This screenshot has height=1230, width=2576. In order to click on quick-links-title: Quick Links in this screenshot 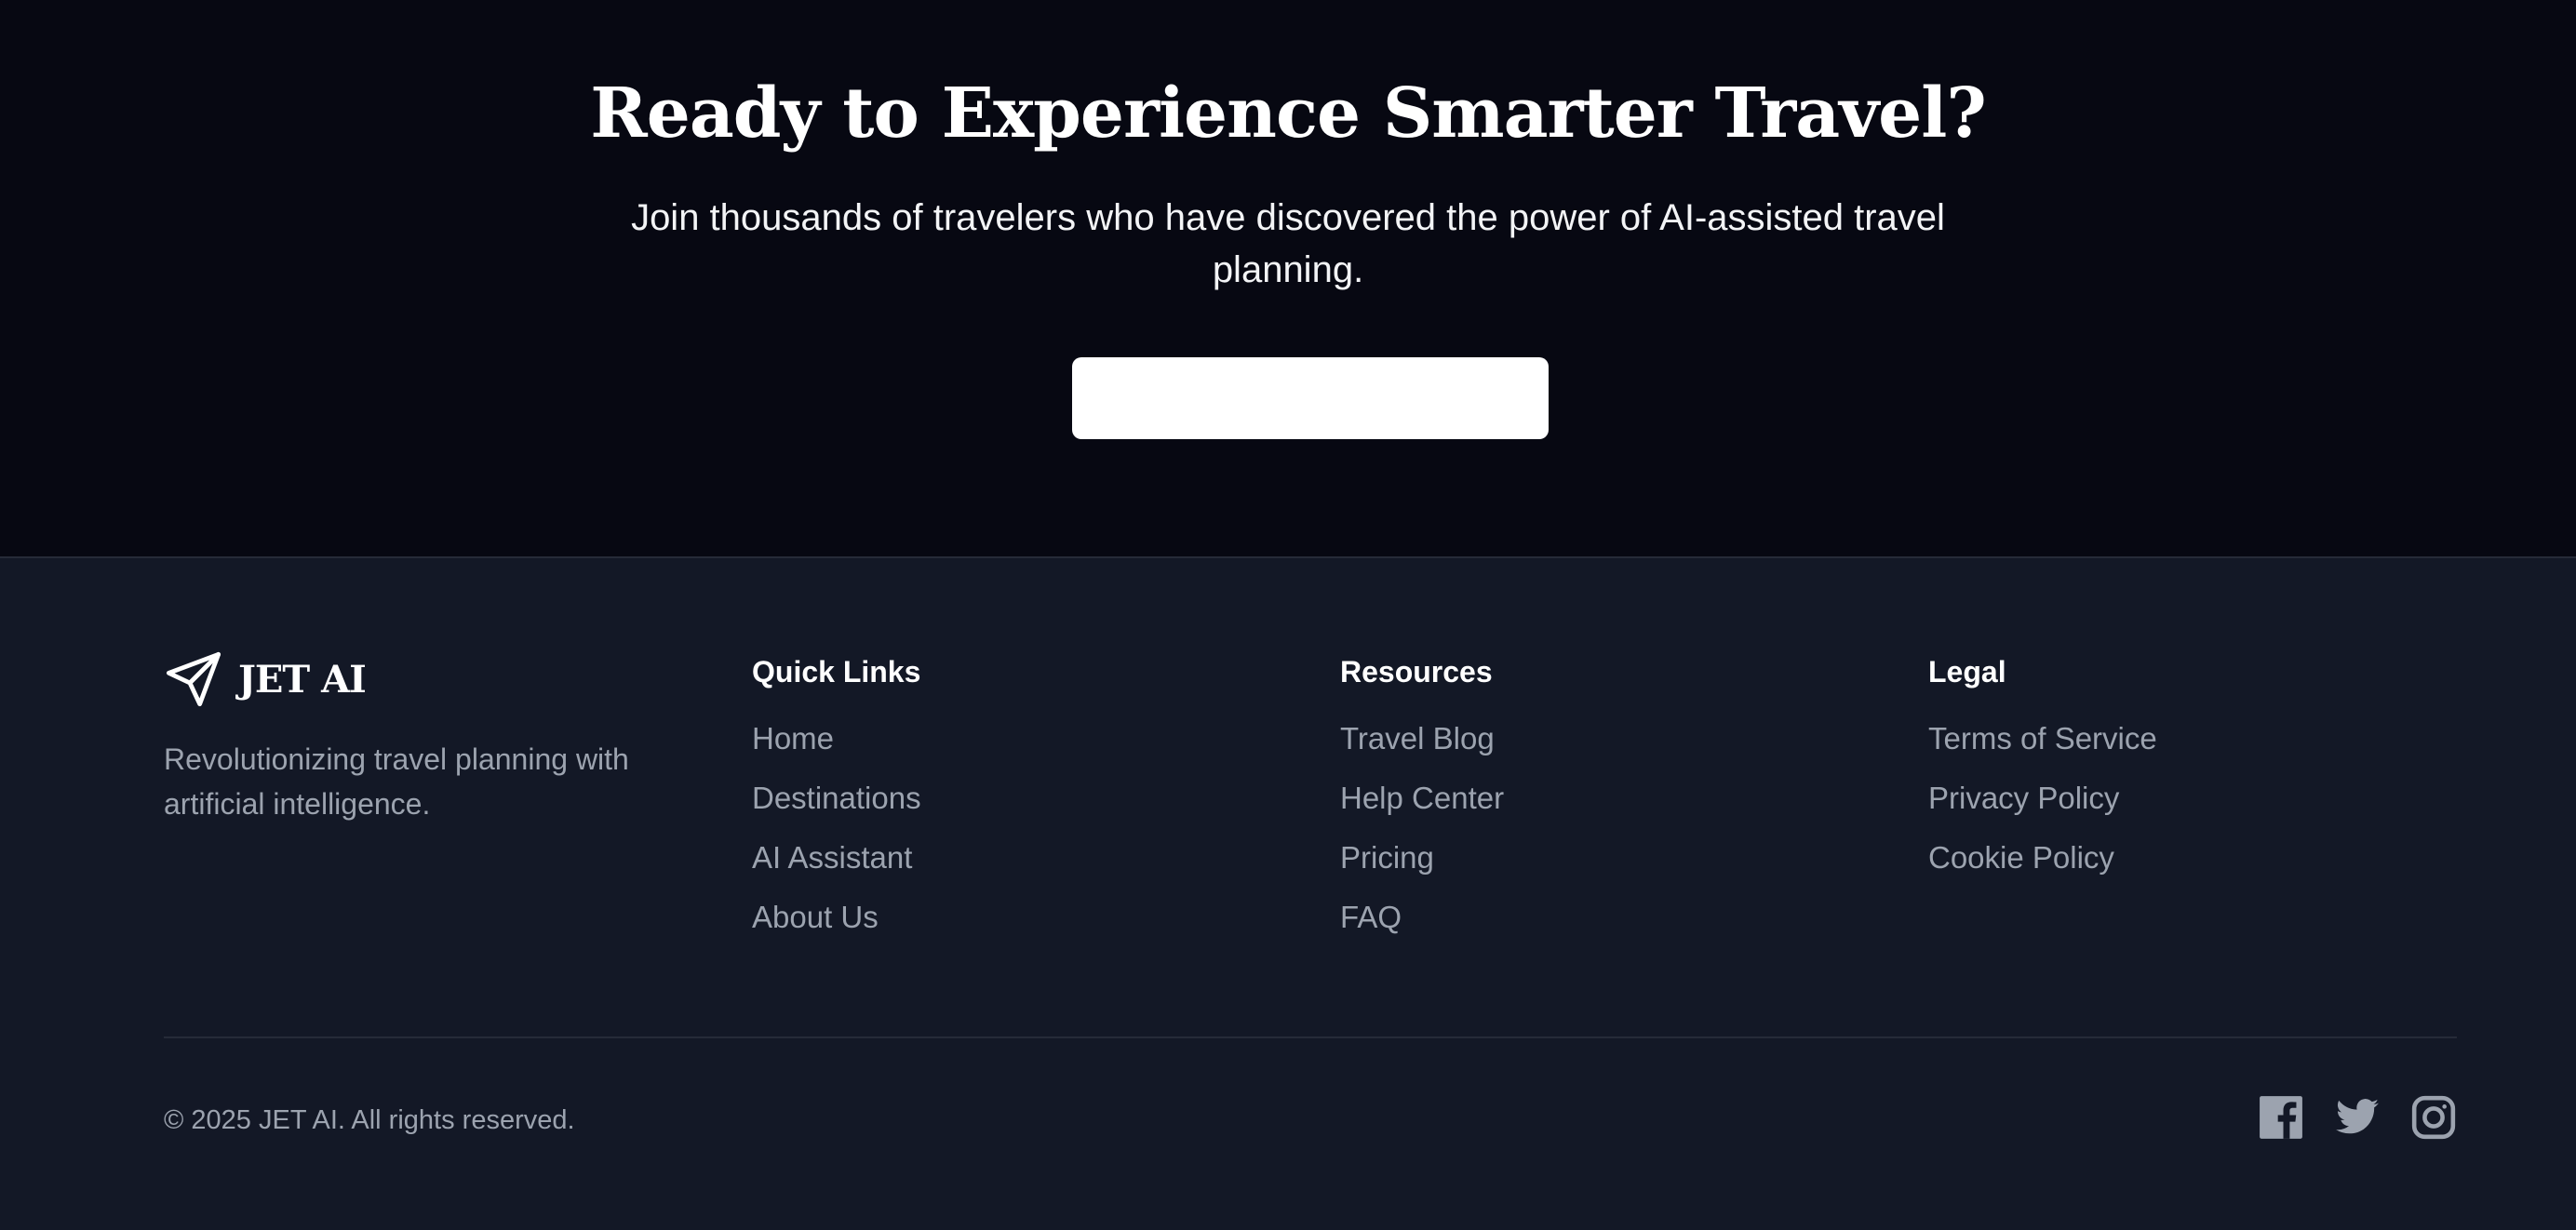, I will do `click(836, 672)`.